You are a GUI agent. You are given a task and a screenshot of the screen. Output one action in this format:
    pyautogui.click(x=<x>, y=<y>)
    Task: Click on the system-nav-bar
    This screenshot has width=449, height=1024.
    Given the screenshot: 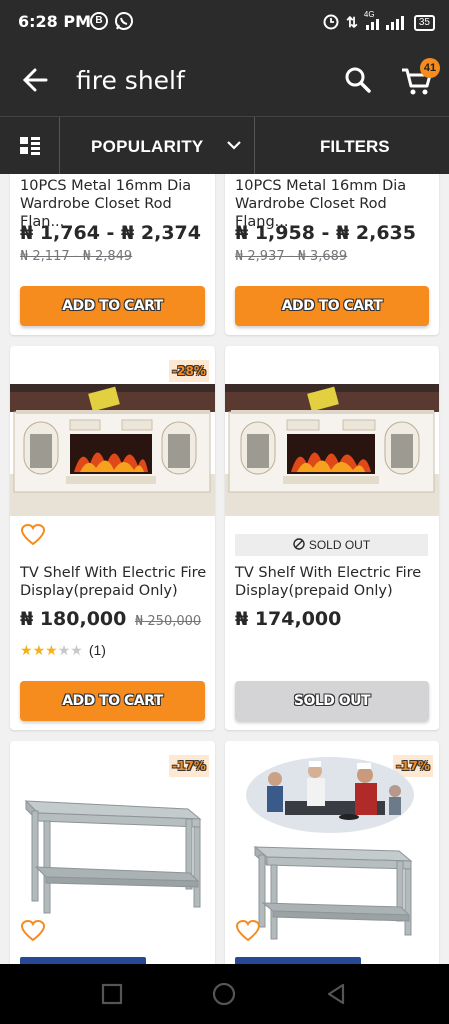 What is the action you would take?
    pyautogui.click(x=224, y=994)
    